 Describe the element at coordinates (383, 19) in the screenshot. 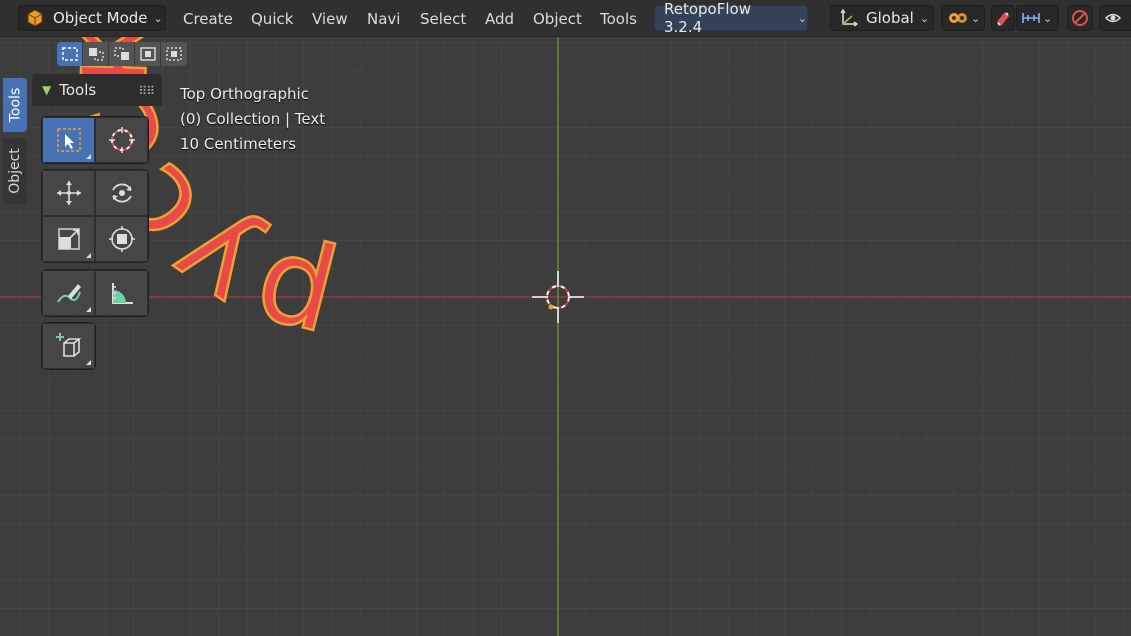

I see `menu-navi: Navi` at that location.